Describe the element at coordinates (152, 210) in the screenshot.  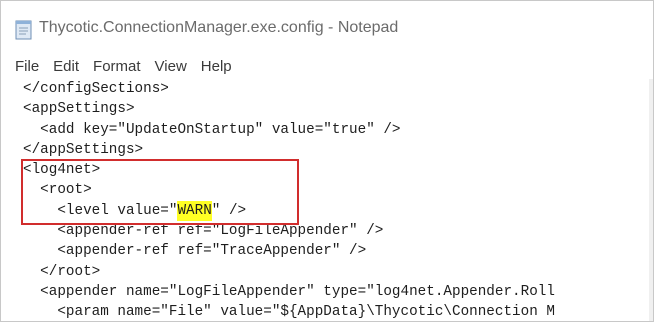
I see `code-line-level: <level value="WARN" />` at that location.